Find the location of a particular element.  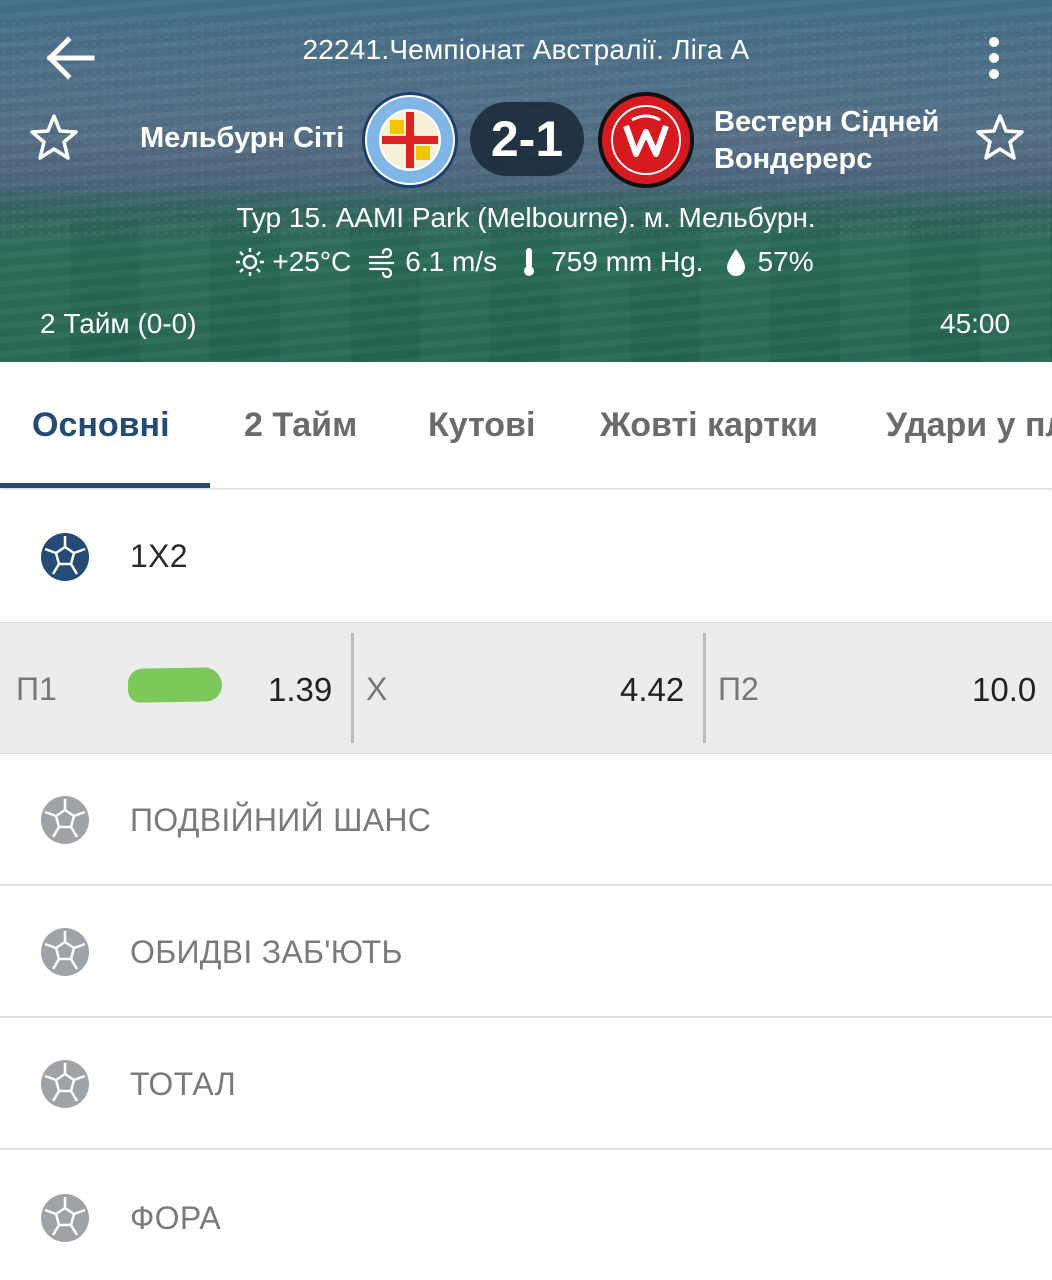

away-team-name: Вестерн Сідней Вондерерс is located at coordinates (827, 140).